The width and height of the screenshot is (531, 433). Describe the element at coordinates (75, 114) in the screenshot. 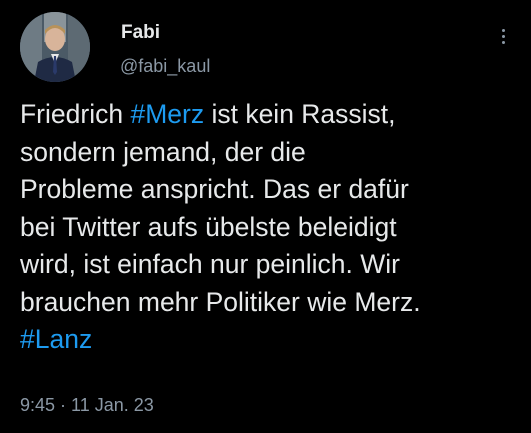

I see `tweet-text-segment: Friedrich` at that location.